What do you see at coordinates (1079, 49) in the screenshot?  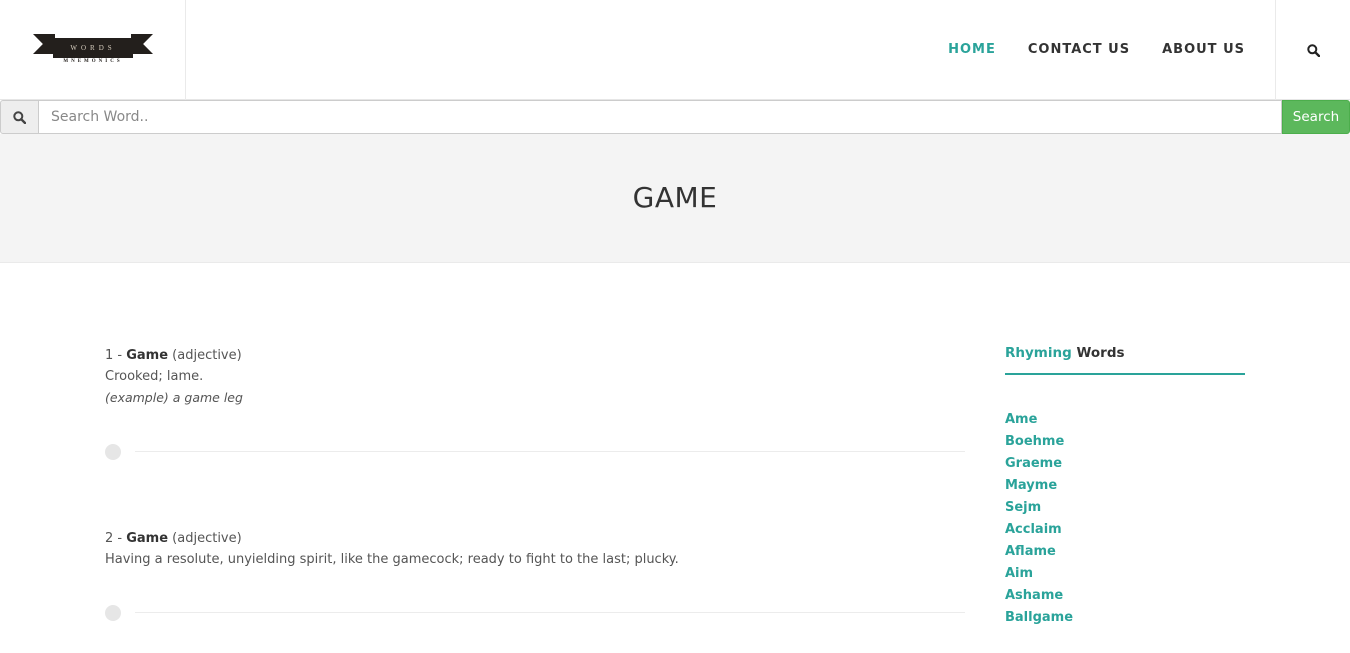 I see `nav-contact-us: CONTACT US` at bounding box center [1079, 49].